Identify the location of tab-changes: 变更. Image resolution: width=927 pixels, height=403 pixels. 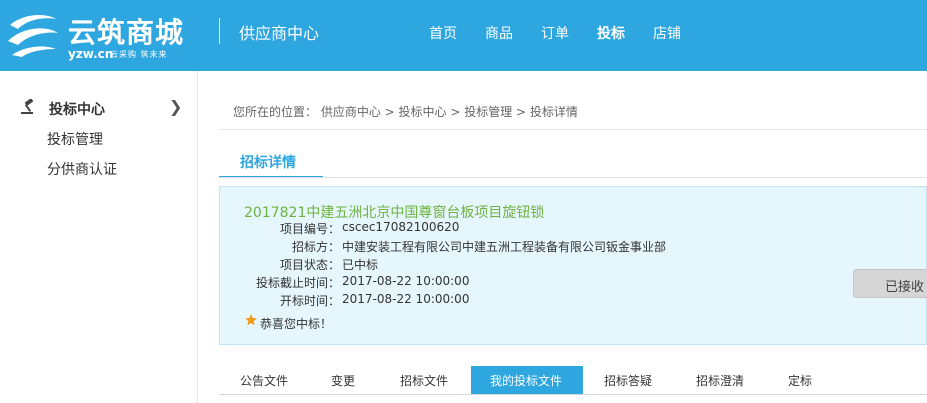
(343, 380).